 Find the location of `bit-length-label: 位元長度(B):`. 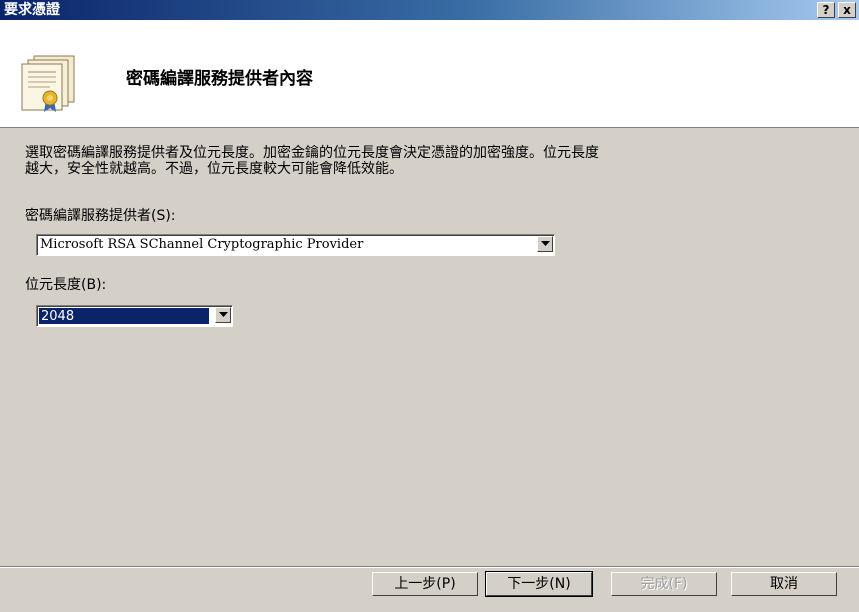

bit-length-label: 位元長度(B): is located at coordinates (66, 285).